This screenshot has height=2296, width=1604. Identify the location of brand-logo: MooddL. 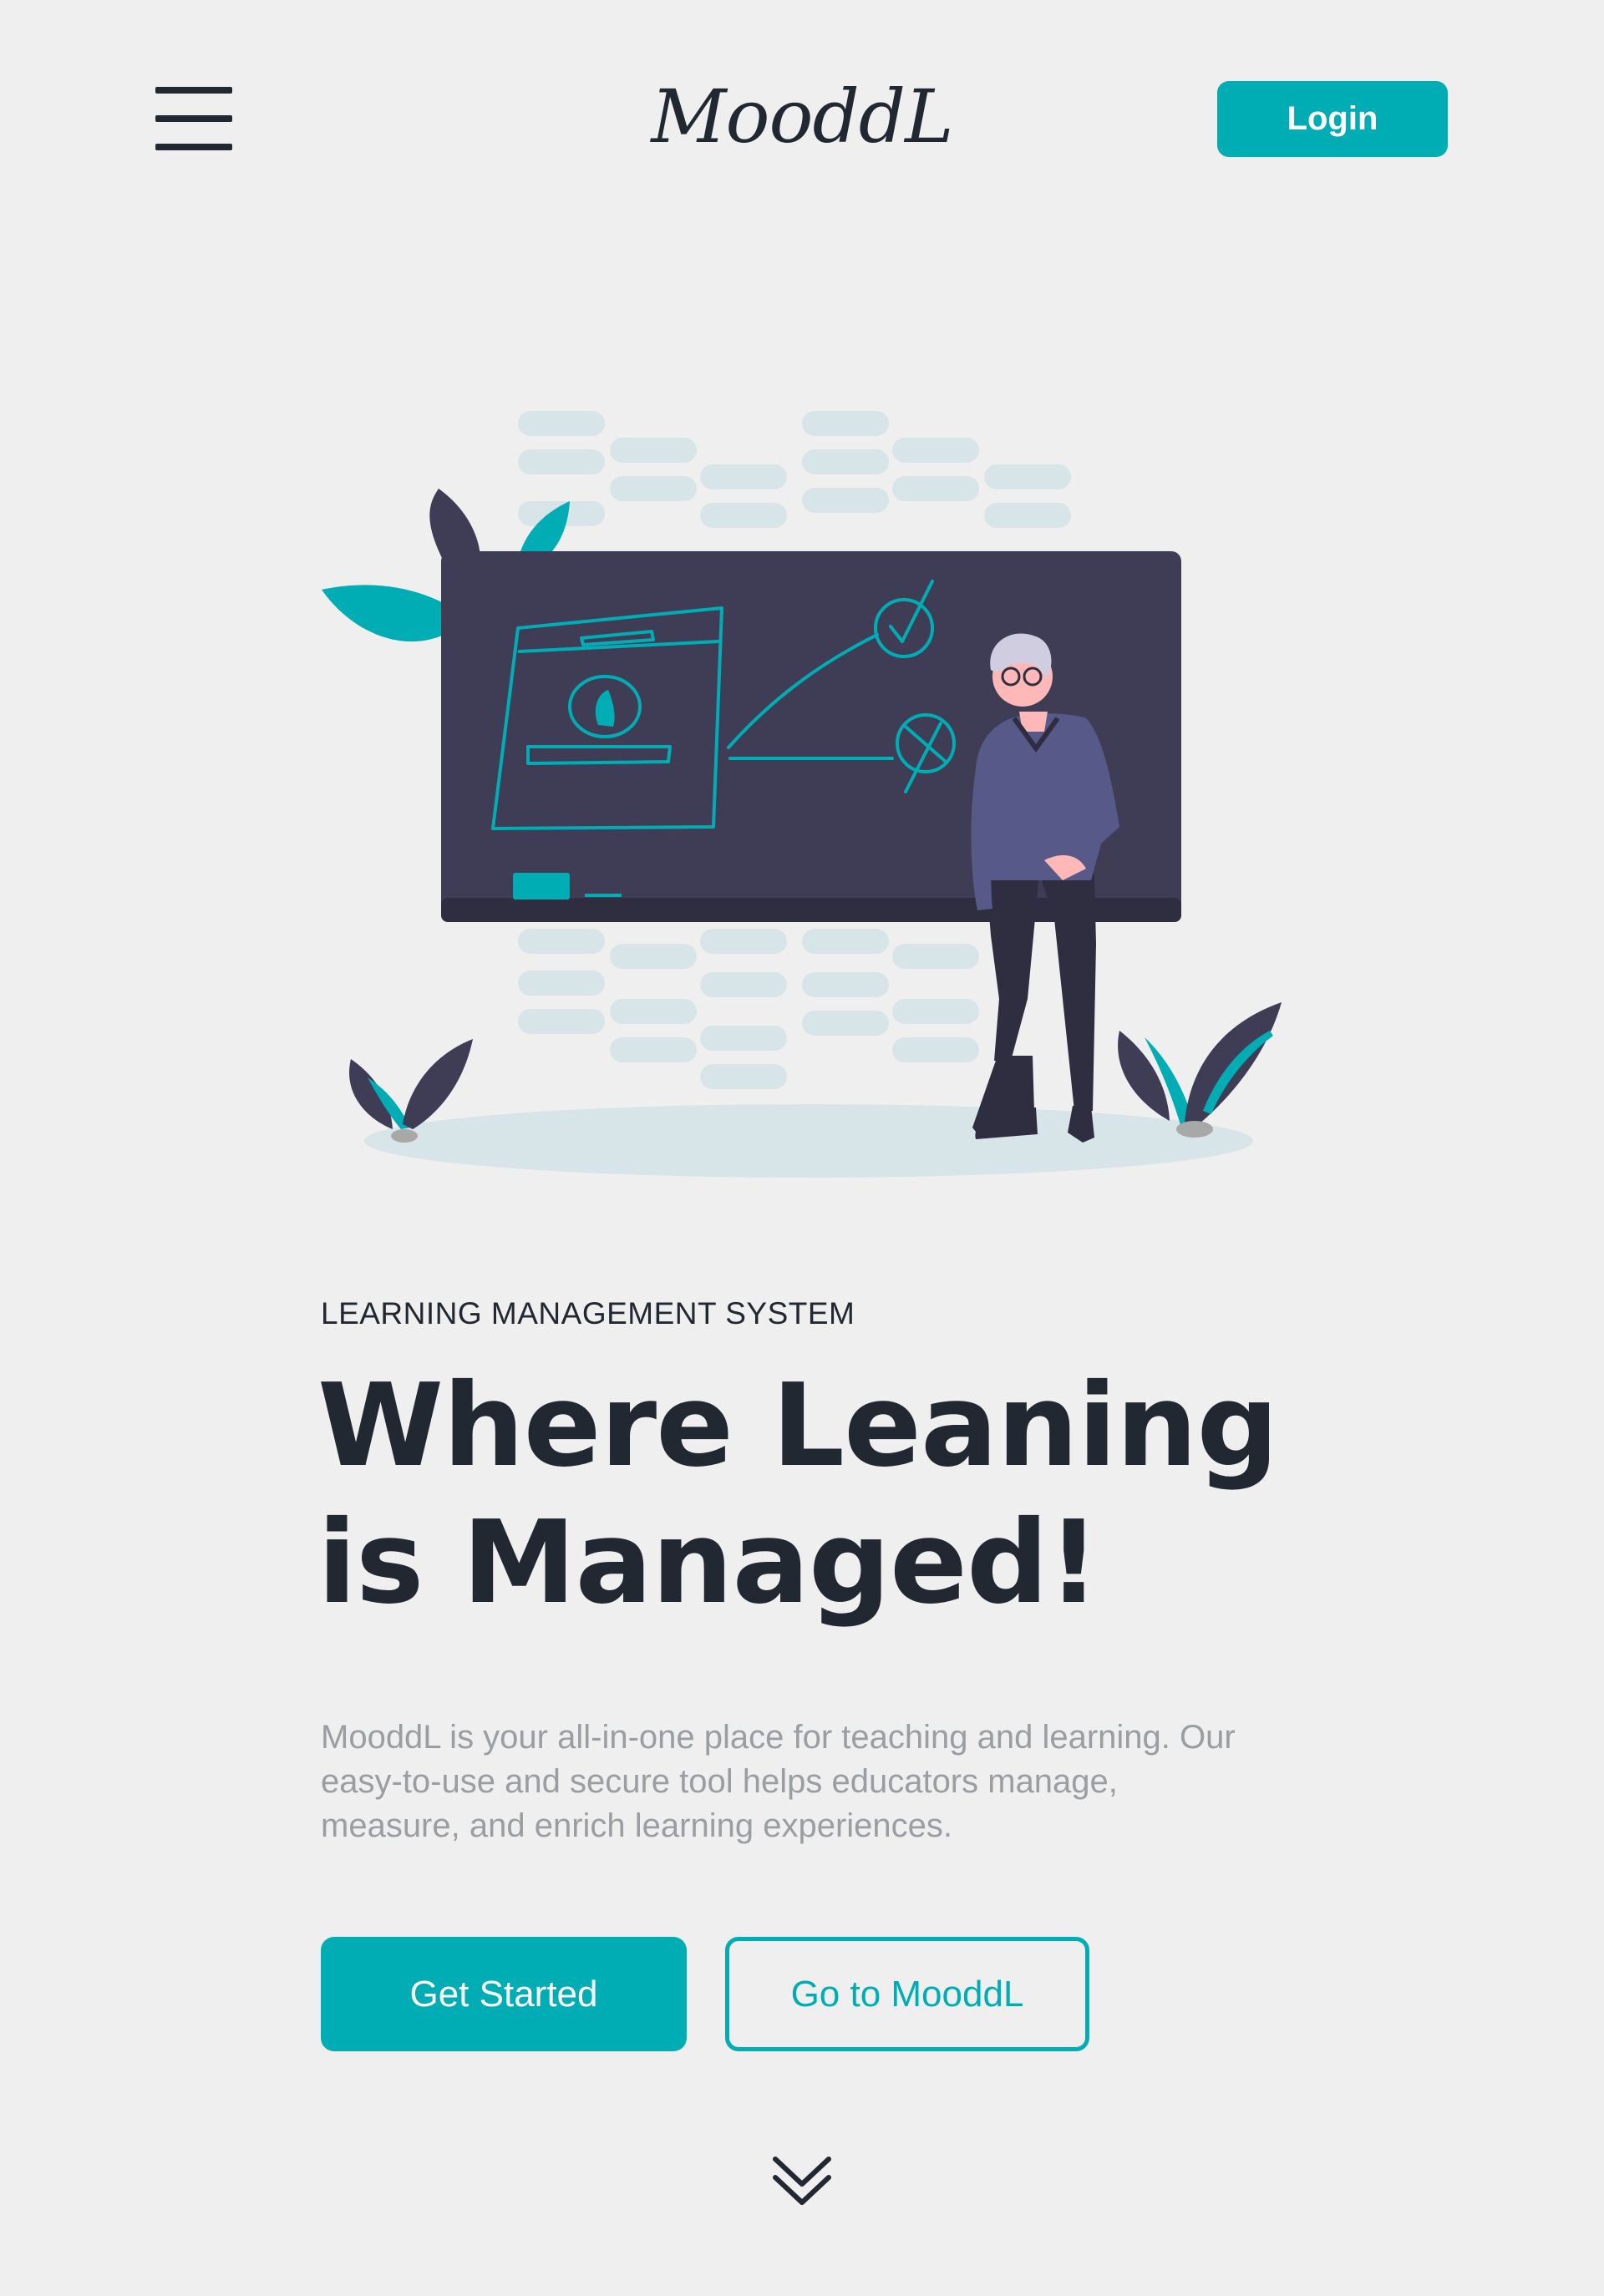
(802, 116).